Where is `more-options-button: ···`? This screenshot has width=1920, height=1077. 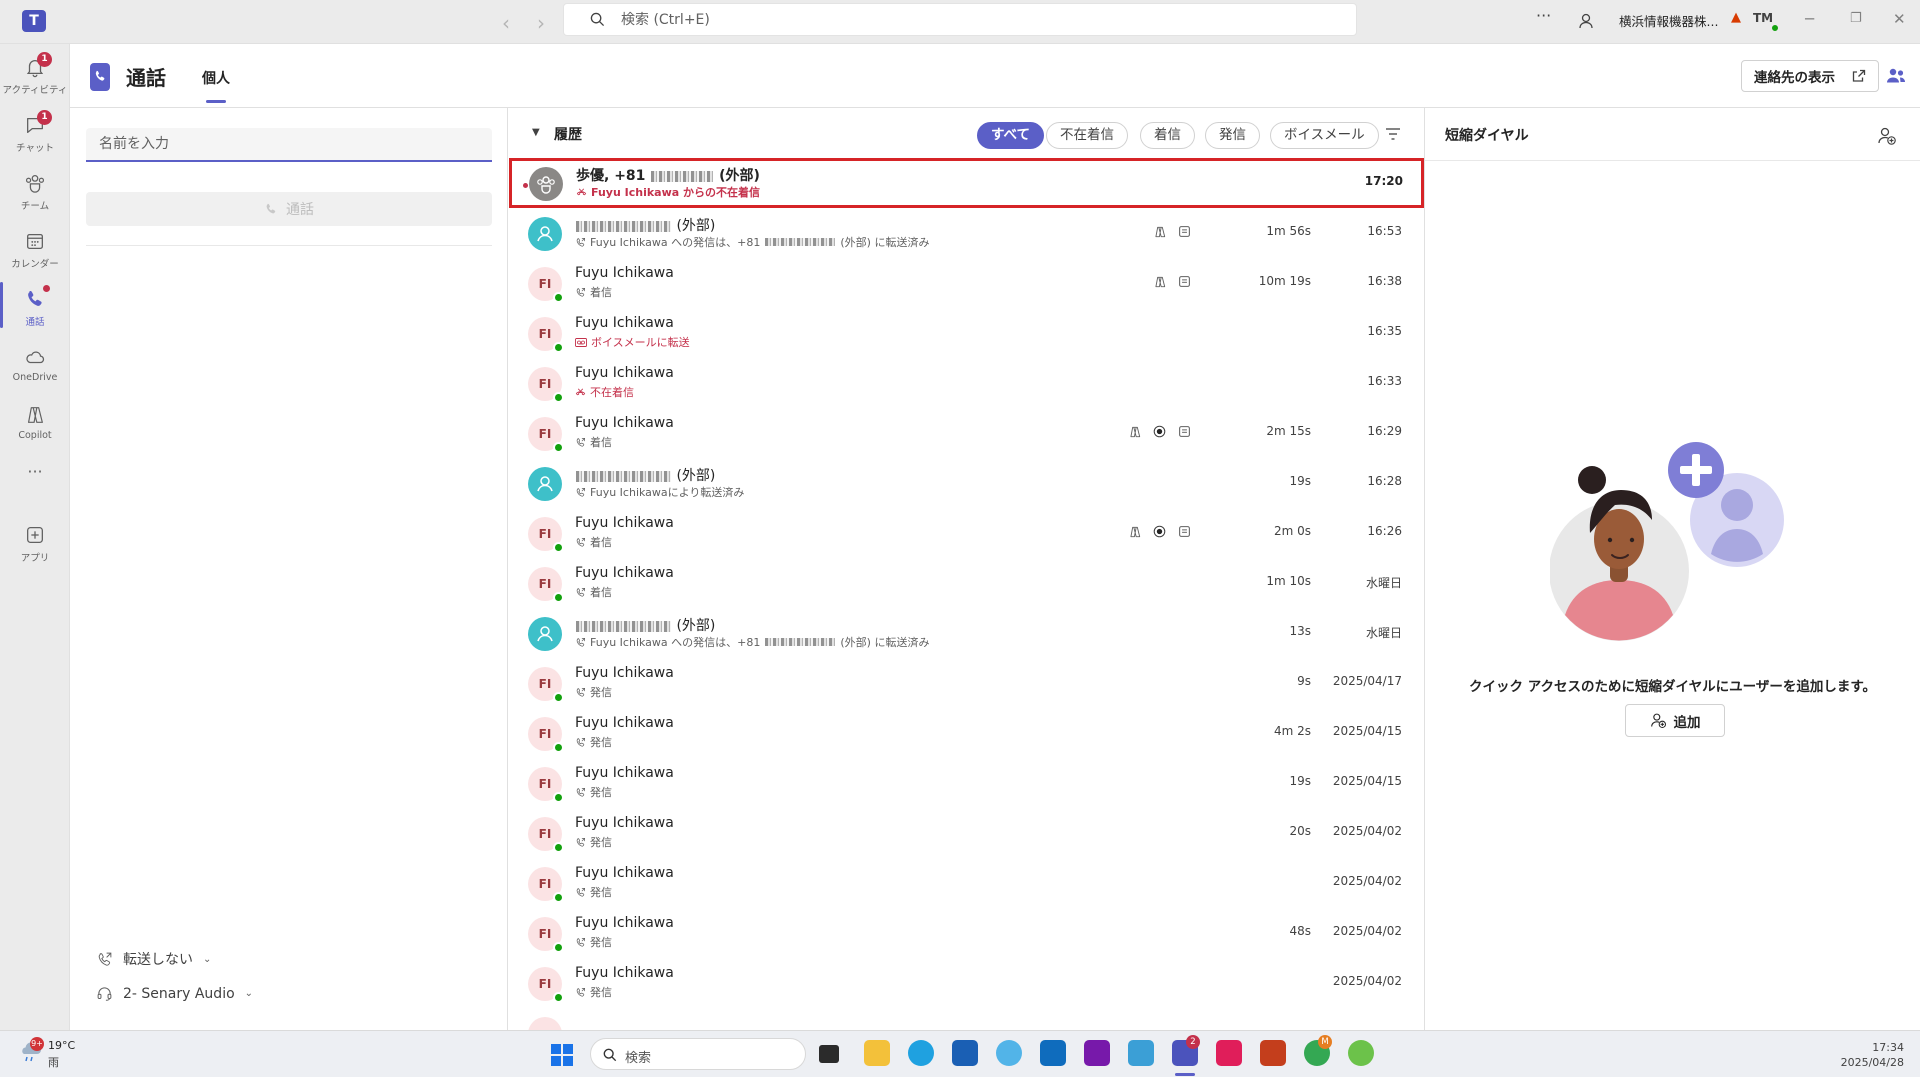 more-options-button: ··· is located at coordinates (1543, 15).